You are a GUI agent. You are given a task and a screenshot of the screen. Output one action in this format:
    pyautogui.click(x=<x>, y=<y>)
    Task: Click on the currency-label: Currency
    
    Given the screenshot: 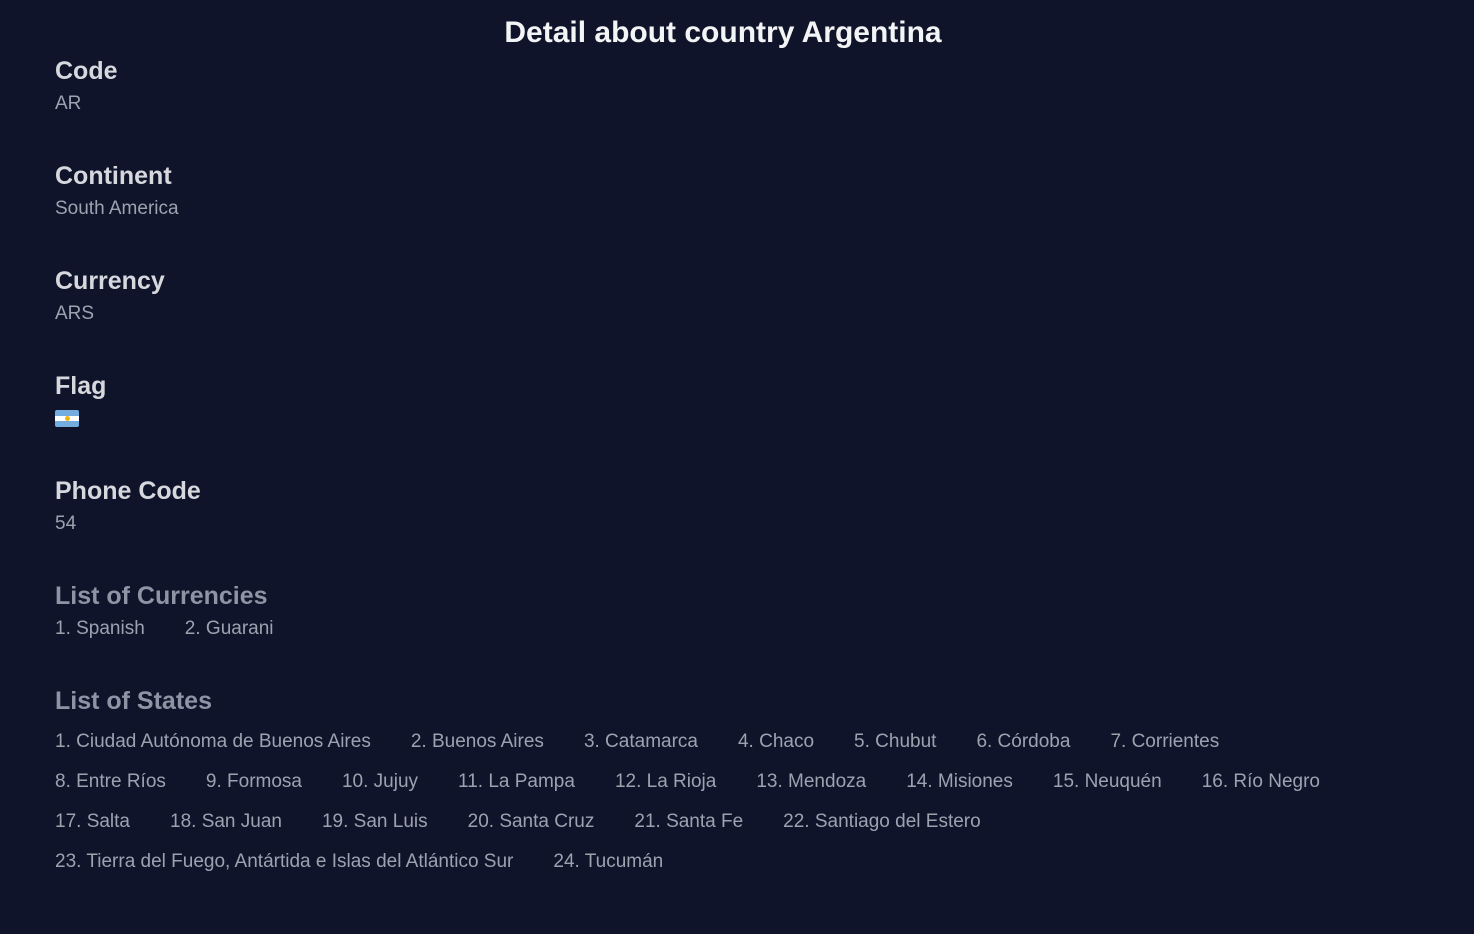 What is the action you would take?
    pyautogui.click(x=110, y=281)
    